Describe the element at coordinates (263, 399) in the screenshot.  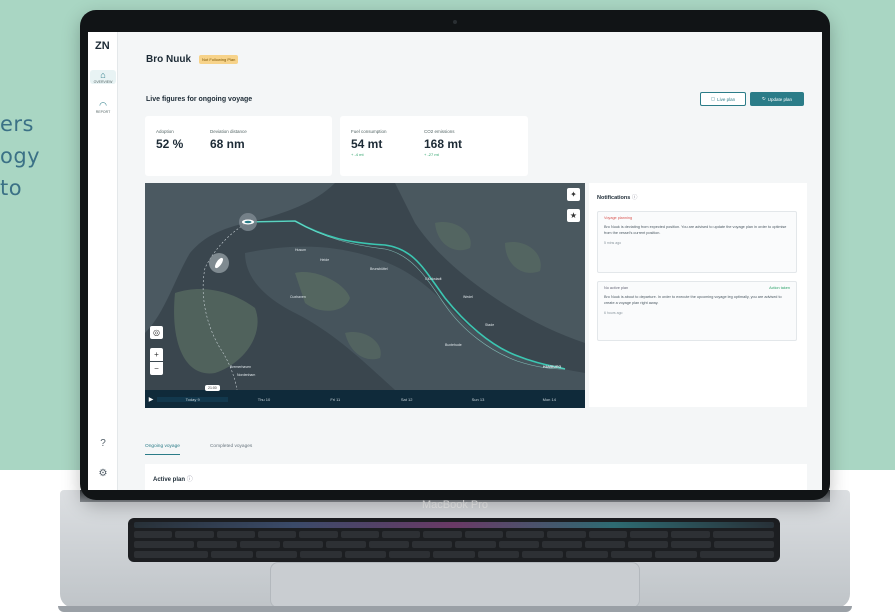
I see `timeline-day: Thu 10` at that location.